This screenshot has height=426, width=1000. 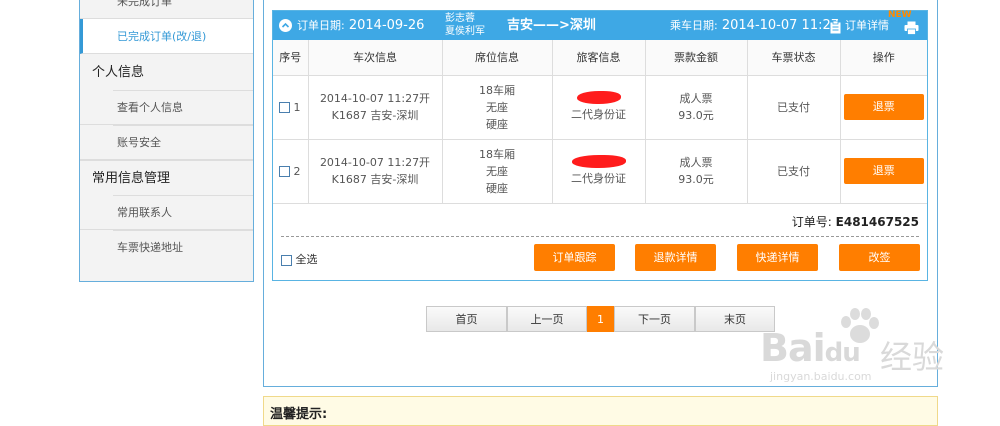 I want to click on sidebar-section-personal-info: 个人信息, so click(x=166, y=72).